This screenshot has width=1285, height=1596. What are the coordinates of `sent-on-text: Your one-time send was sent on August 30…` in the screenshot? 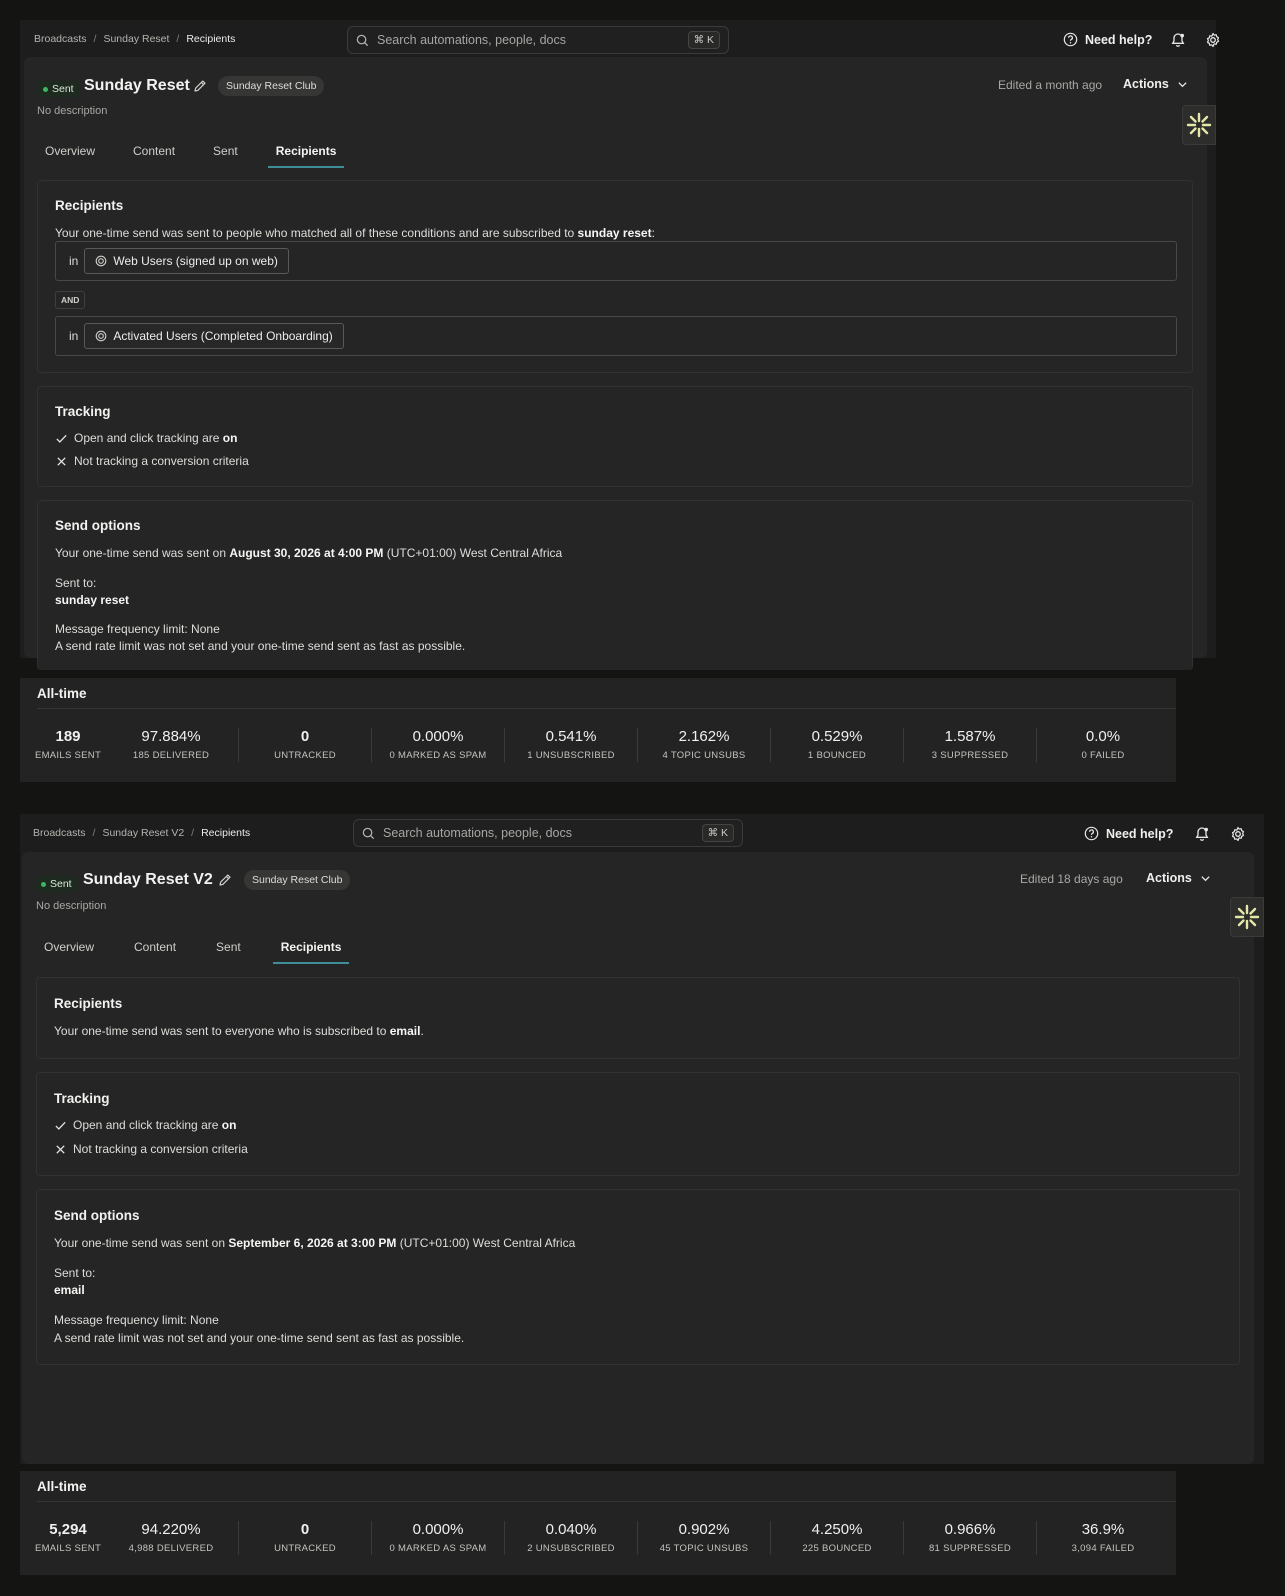 It's located at (309, 553).